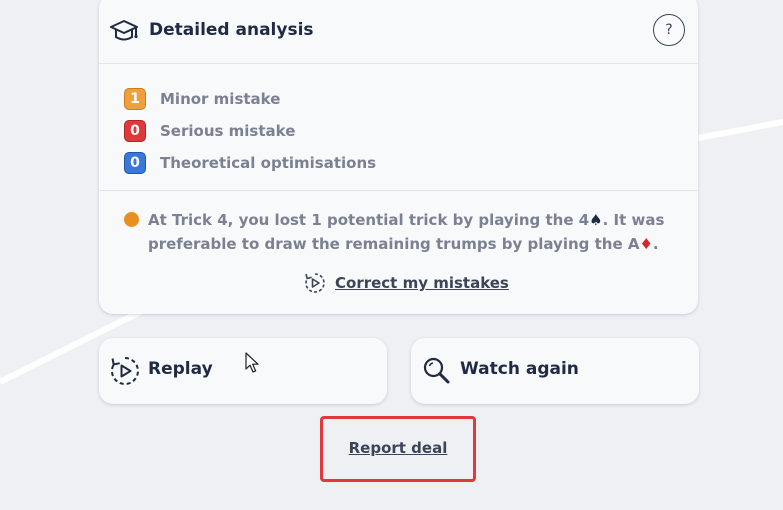 The width and height of the screenshot is (783, 510). I want to click on analysis-title: Detailed analysis, so click(231, 30).